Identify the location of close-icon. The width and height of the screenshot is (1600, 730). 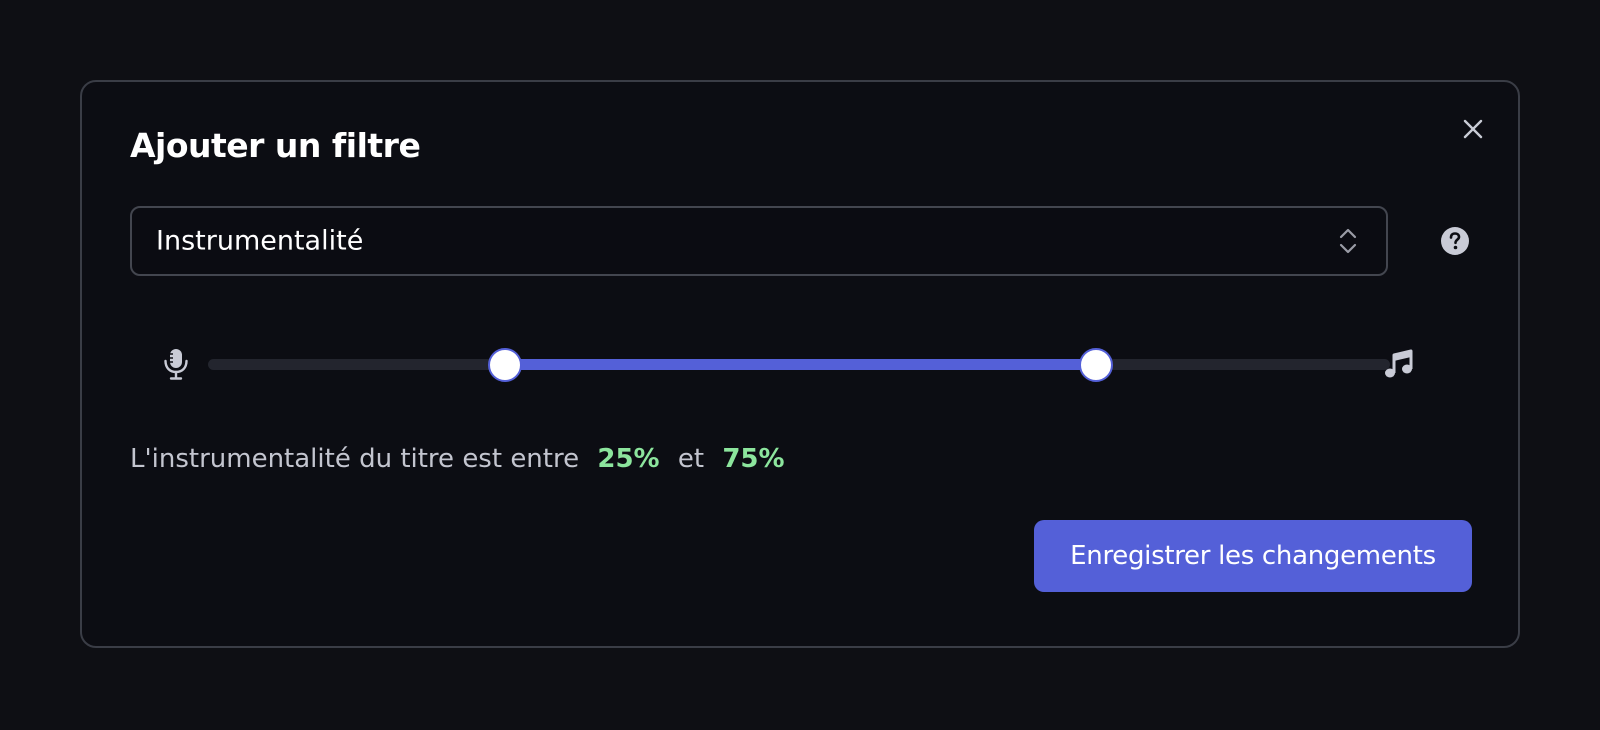
(1473, 129).